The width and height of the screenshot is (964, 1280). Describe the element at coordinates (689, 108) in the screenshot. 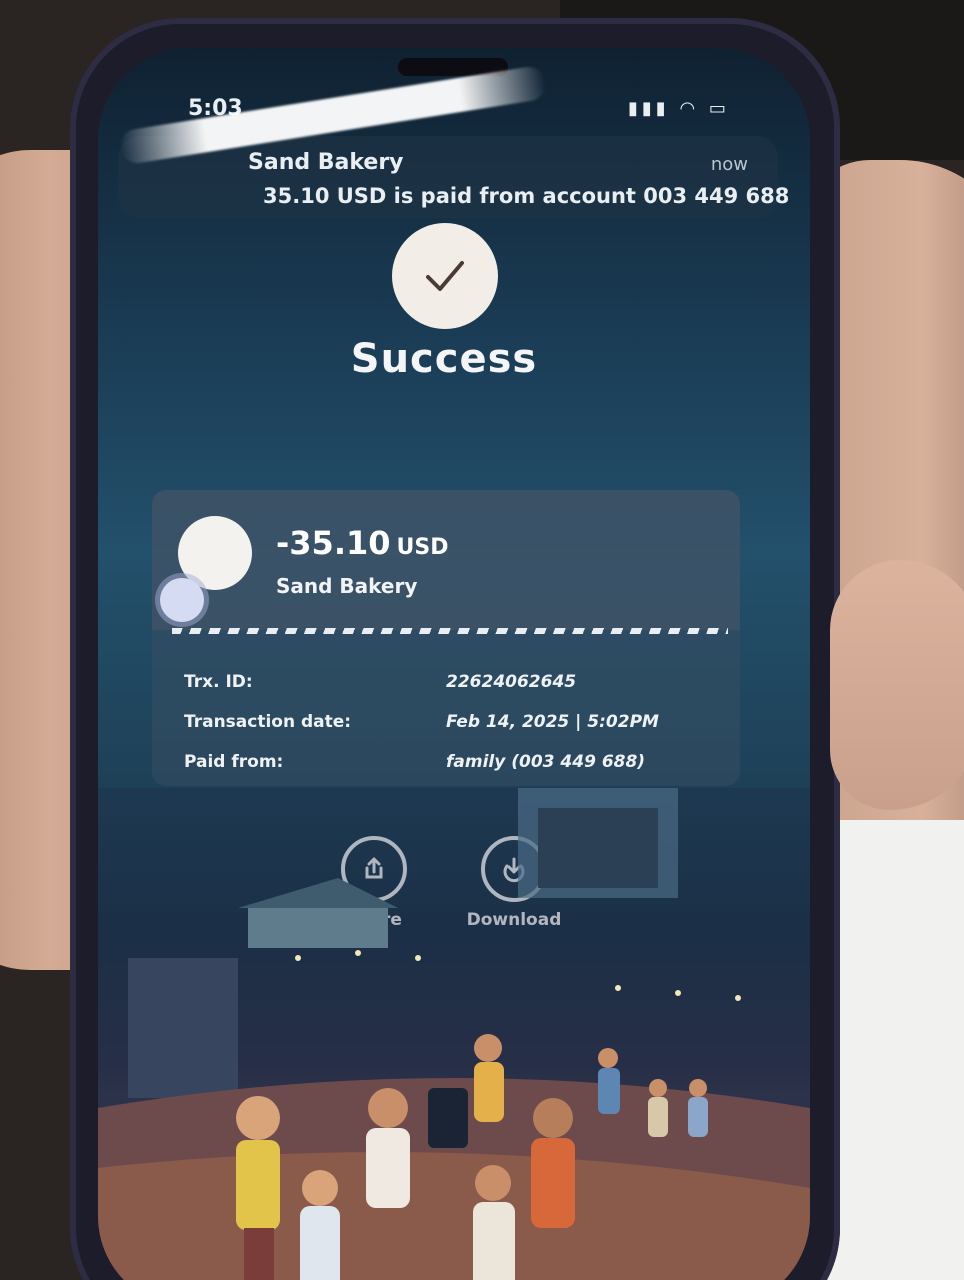

I see `wifi-icon: ◠` at that location.